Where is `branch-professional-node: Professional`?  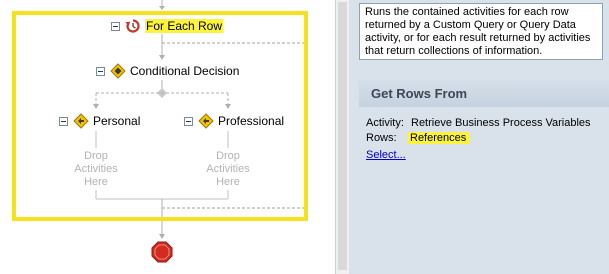
branch-professional-node: Professional is located at coordinates (234, 121).